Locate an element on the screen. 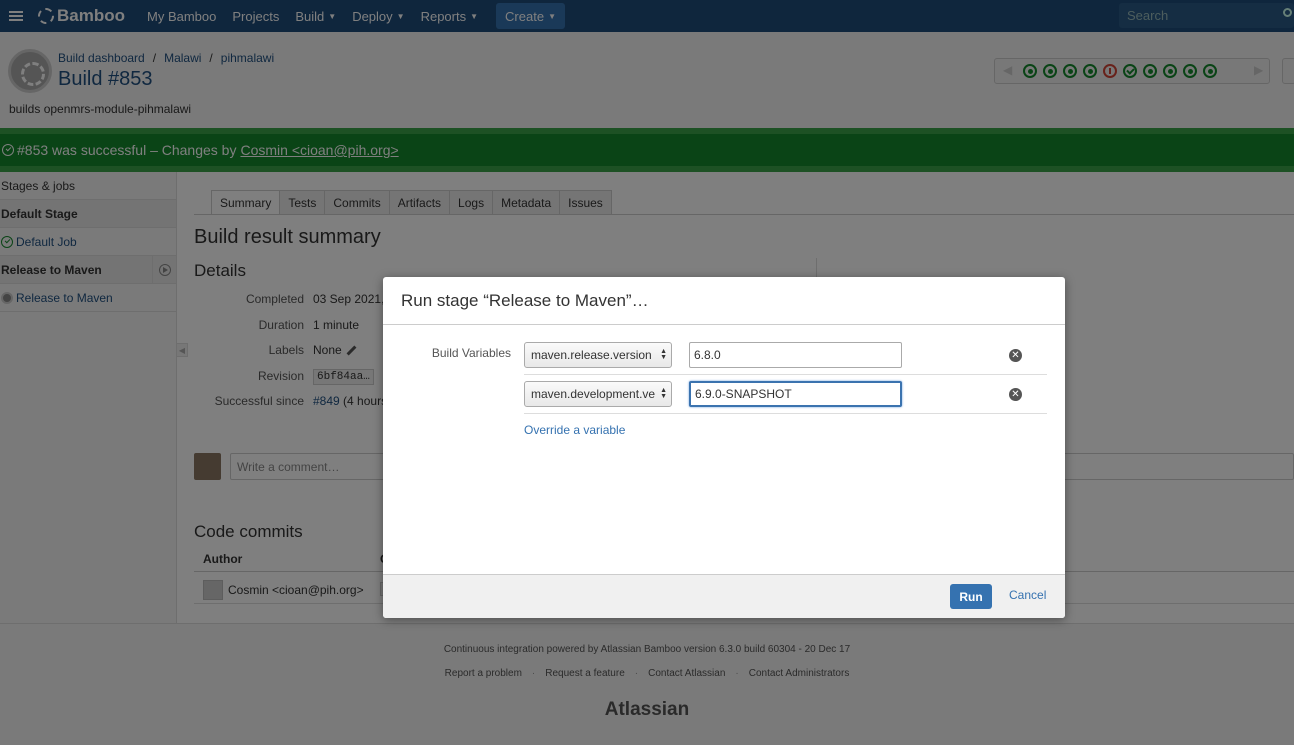 This screenshot has width=1294, height=745. variable-name-select: maven.release.version ▲ ▼ is located at coordinates (598, 355).